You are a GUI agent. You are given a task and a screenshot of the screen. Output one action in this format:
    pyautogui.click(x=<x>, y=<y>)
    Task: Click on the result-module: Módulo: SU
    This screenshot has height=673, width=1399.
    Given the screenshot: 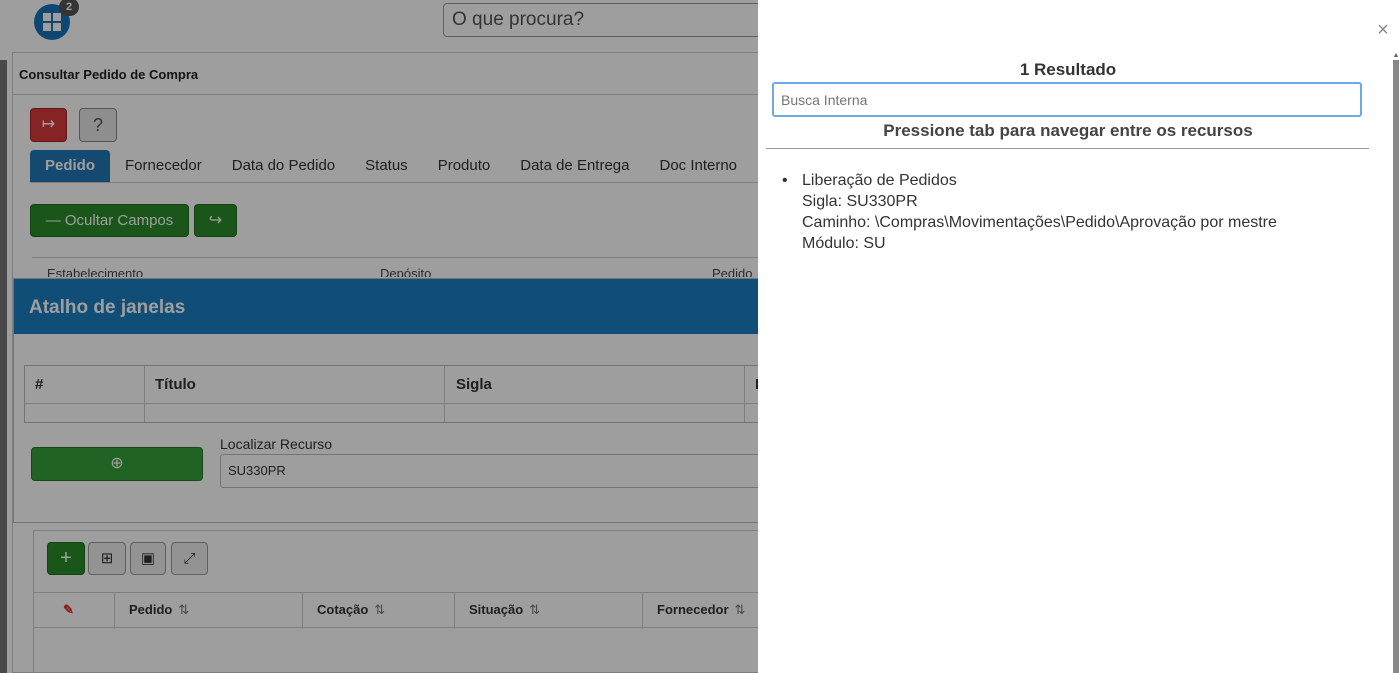 What is the action you would take?
    pyautogui.click(x=844, y=243)
    